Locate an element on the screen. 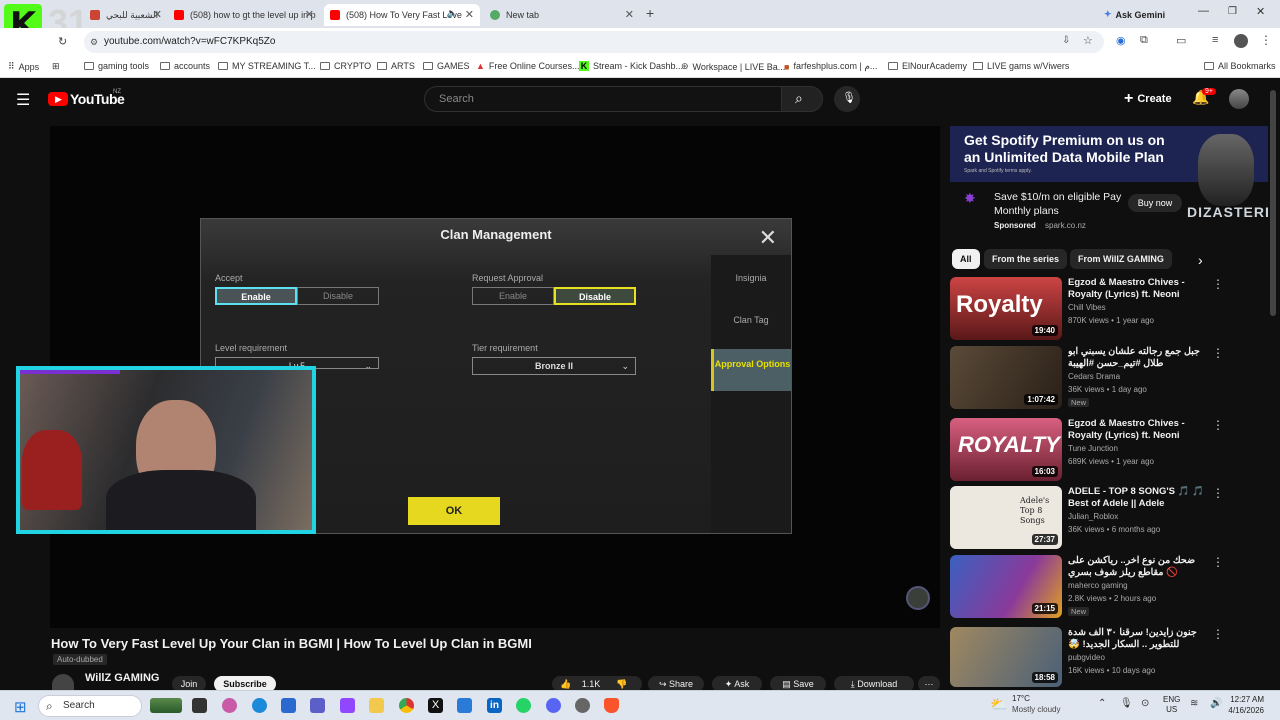  thumbnail: 21:15 is located at coordinates (1006, 586).